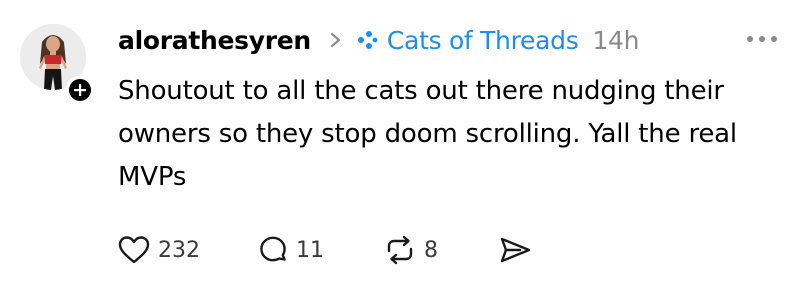 This screenshot has height=304, width=800. Describe the element at coordinates (431, 250) in the screenshot. I see `repost-count: 8` at that location.